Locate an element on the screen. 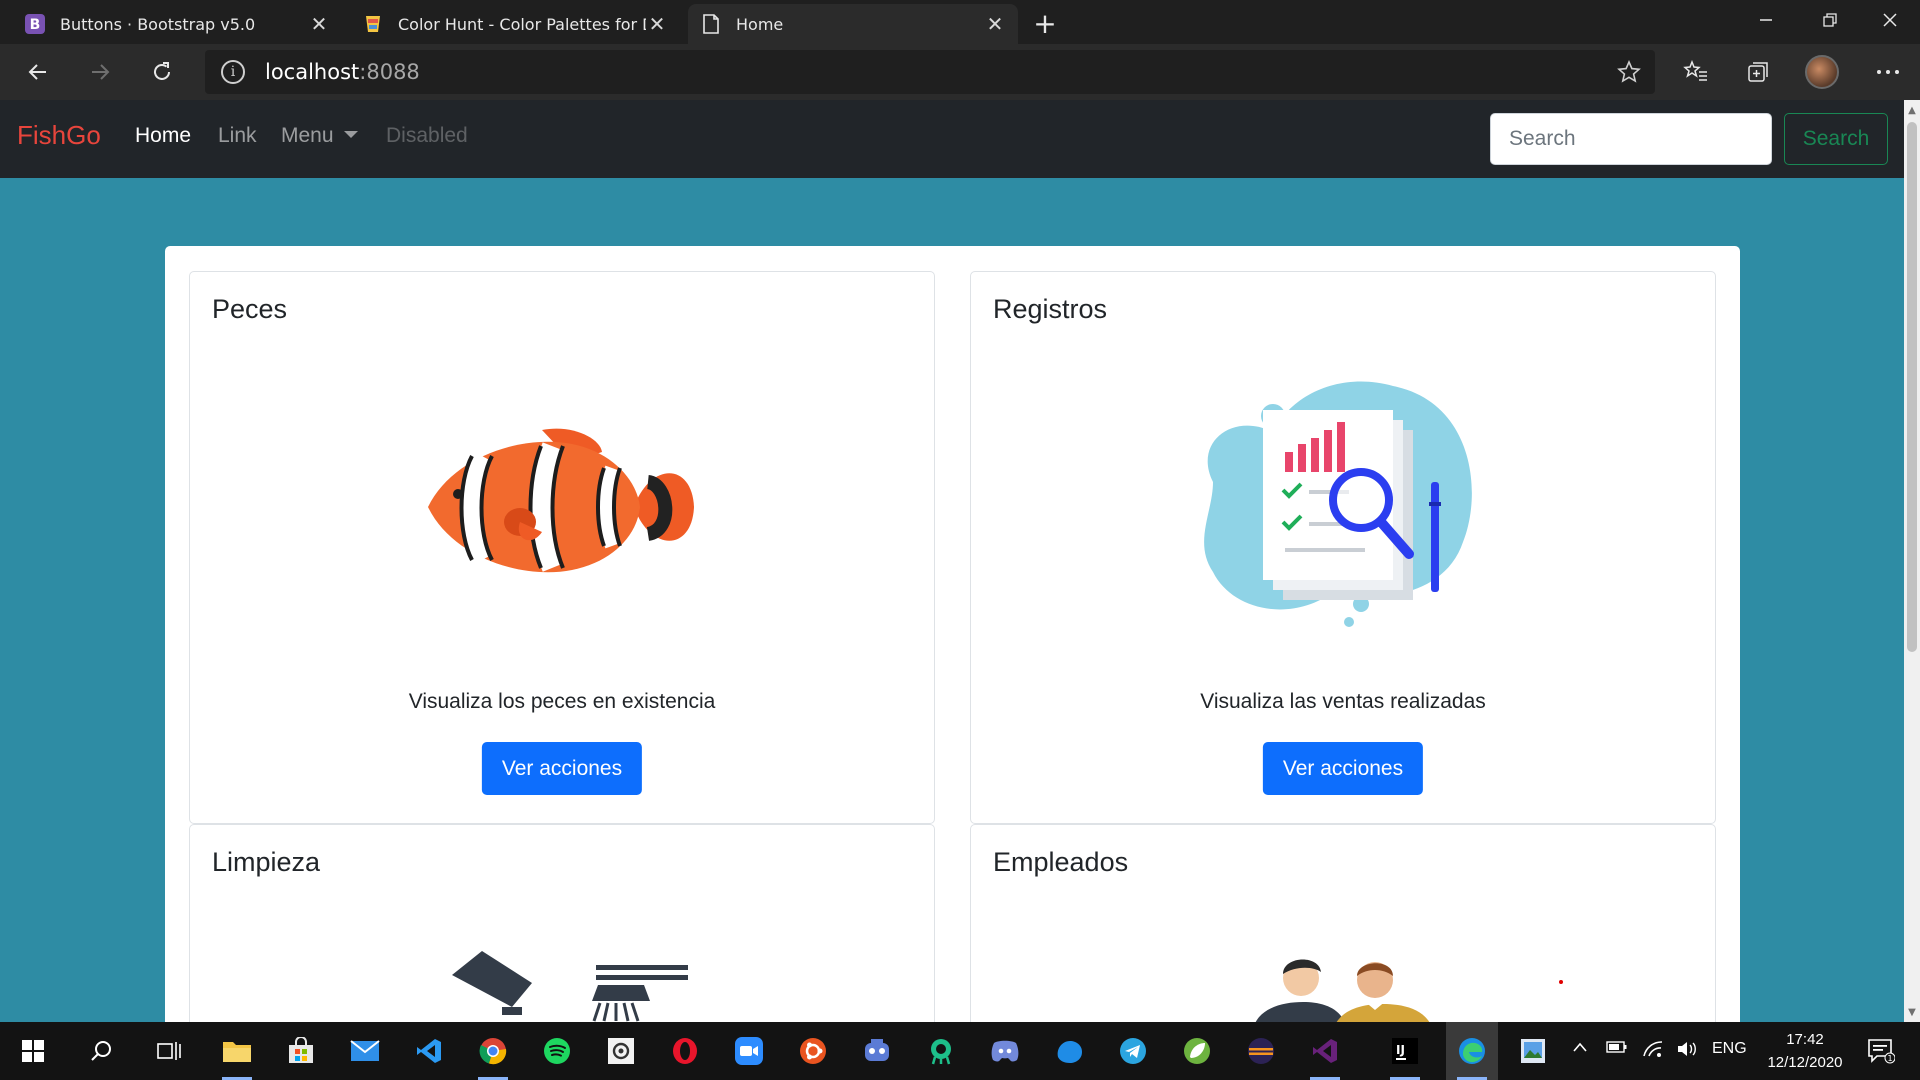  search-button: Search is located at coordinates (1836, 139).